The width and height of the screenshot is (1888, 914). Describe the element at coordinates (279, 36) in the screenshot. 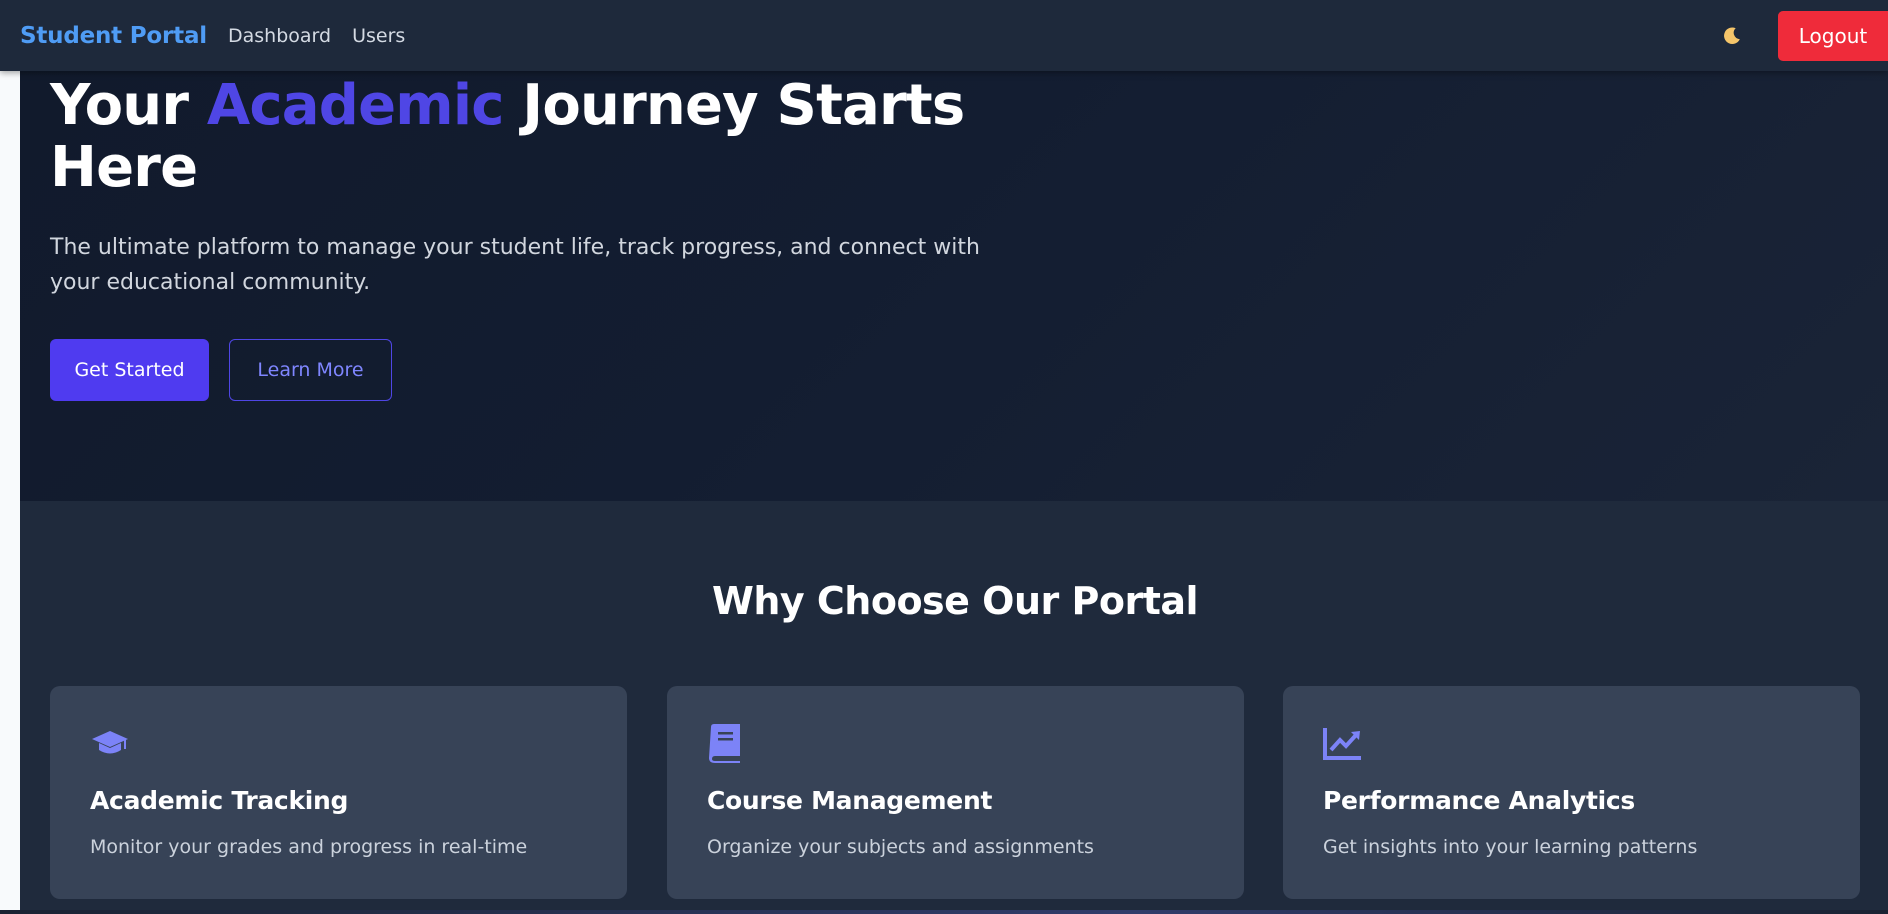

I see `nav-link-dashboard: Dashboard` at that location.